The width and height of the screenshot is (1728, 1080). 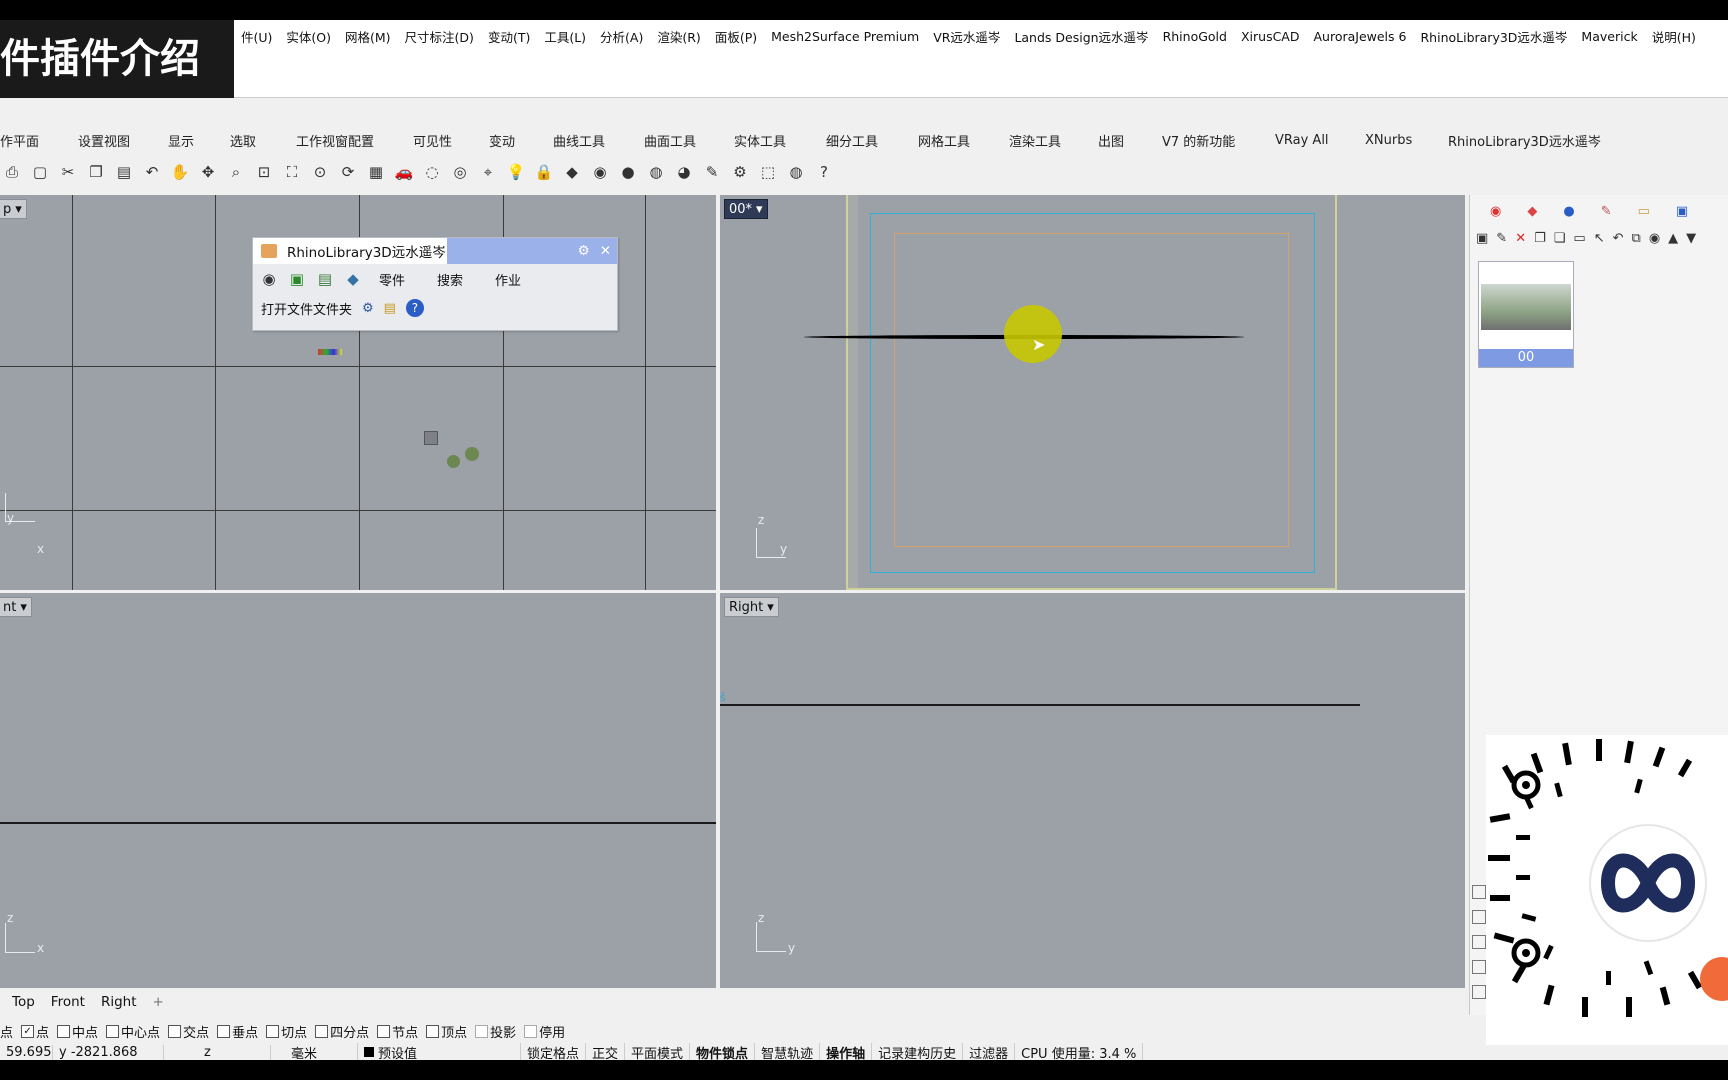 What do you see at coordinates (13, 209) in the screenshot?
I see `viewport-top-label: p ▾` at bounding box center [13, 209].